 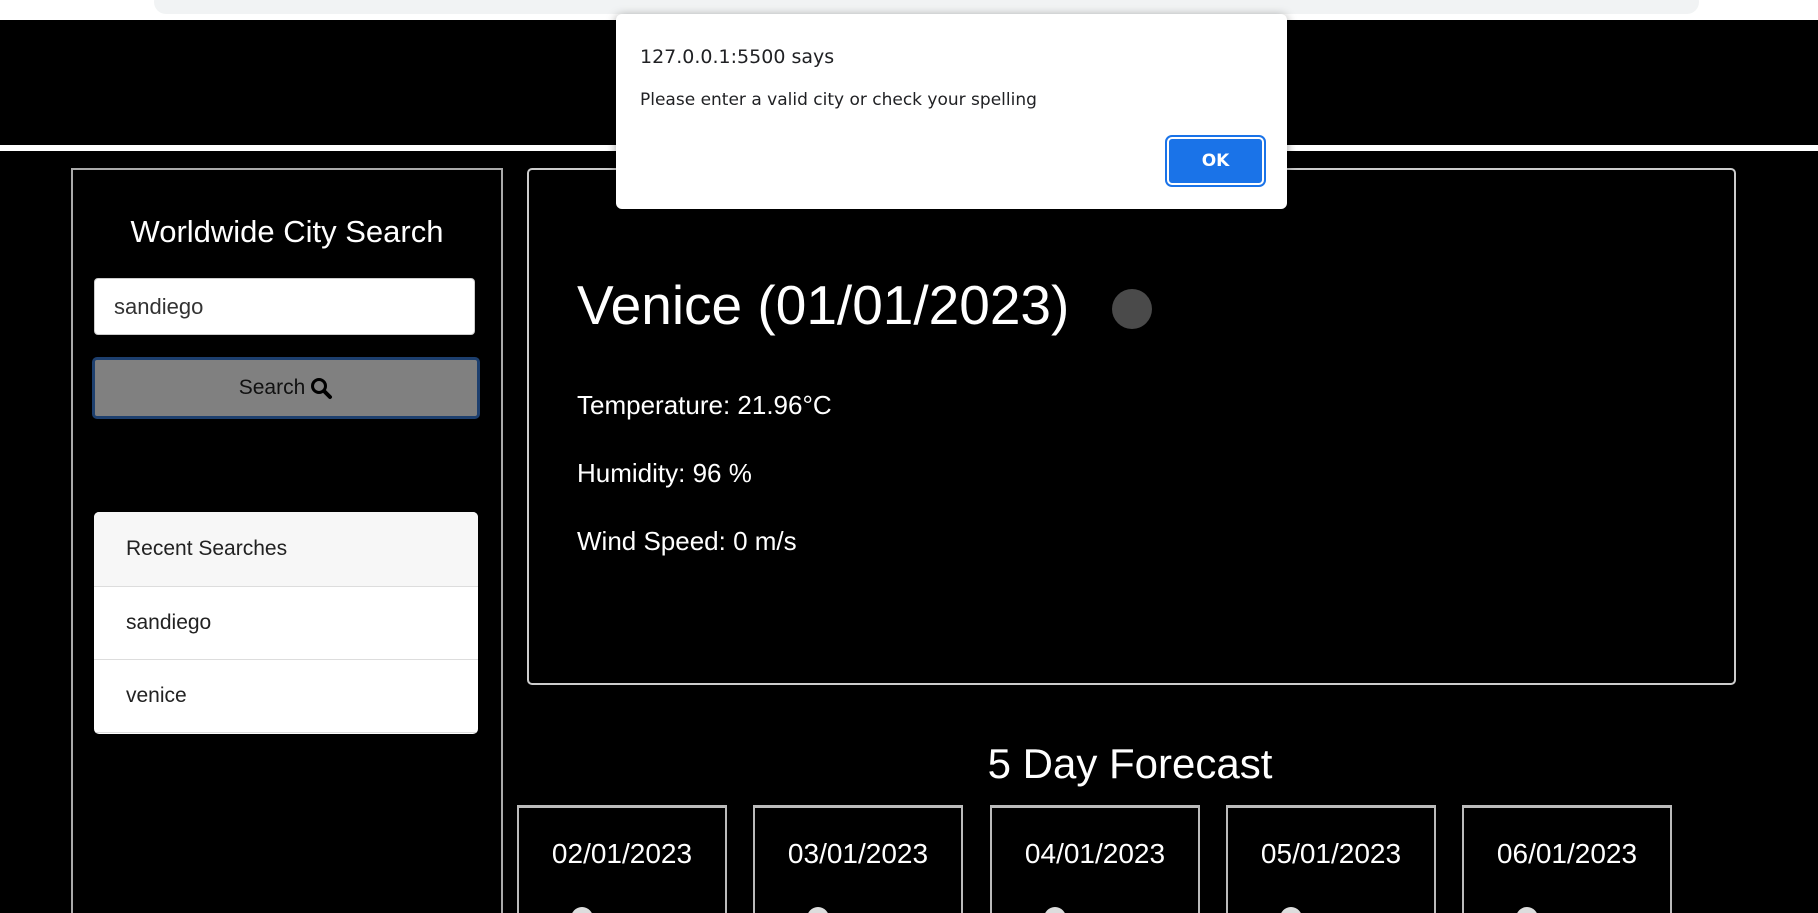 I want to click on wind-speed: Wind Speed: 0 m/s, so click(x=687, y=541).